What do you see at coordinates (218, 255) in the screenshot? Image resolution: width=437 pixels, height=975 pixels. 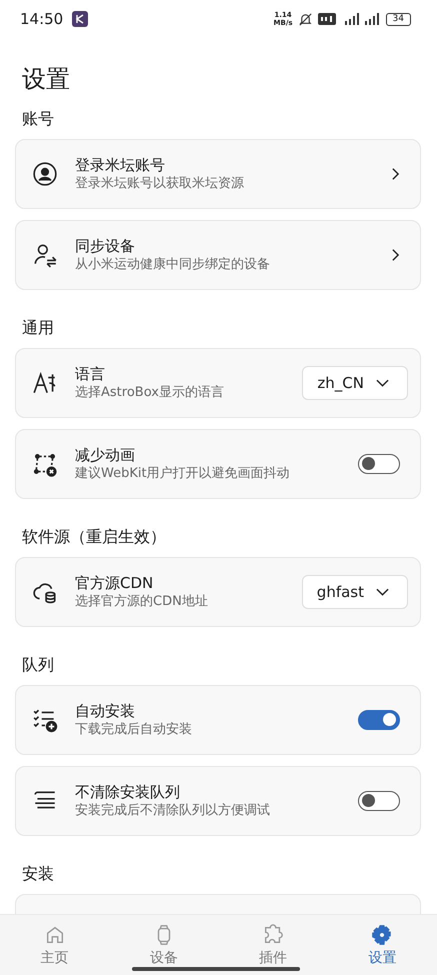 I see `settings-row: 同步设备 从小米运动健康中同步绑定的设备` at bounding box center [218, 255].